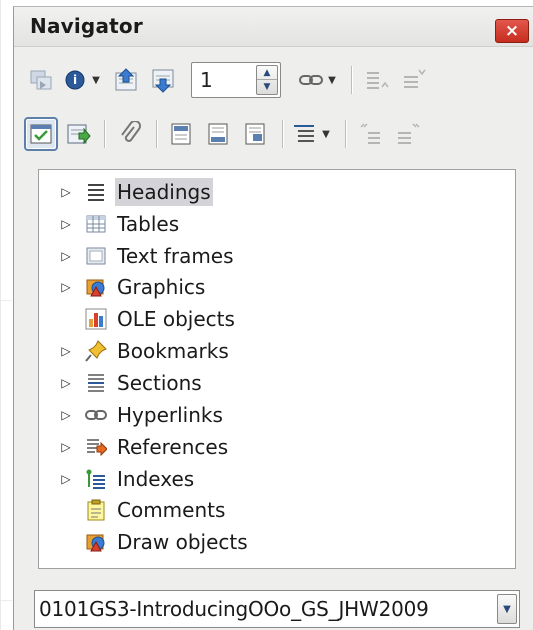 The height and width of the screenshot is (630, 533). What do you see at coordinates (161, 287) in the screenshot?
I see `tree-item-label: Graphics` at bounding box center [161, 287].